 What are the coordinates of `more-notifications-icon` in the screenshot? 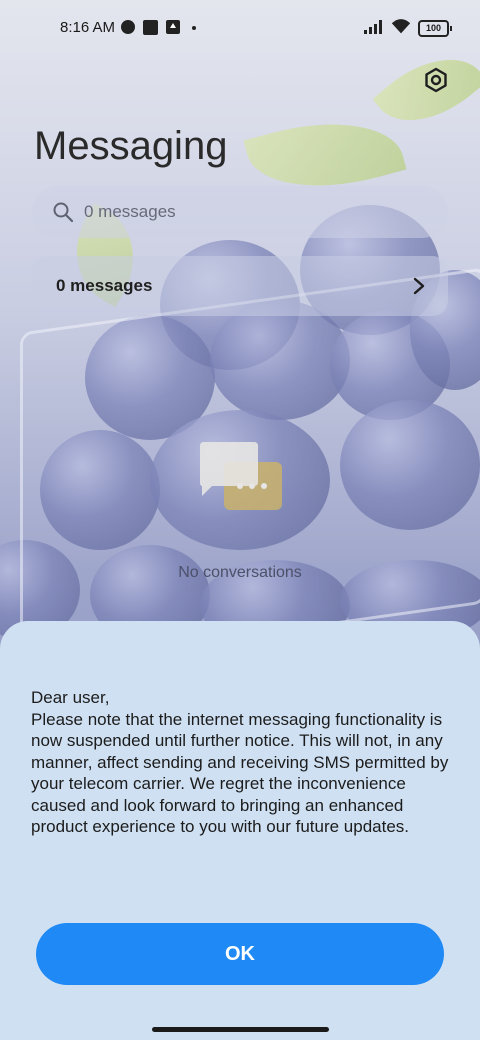 It's located at (194, 28).